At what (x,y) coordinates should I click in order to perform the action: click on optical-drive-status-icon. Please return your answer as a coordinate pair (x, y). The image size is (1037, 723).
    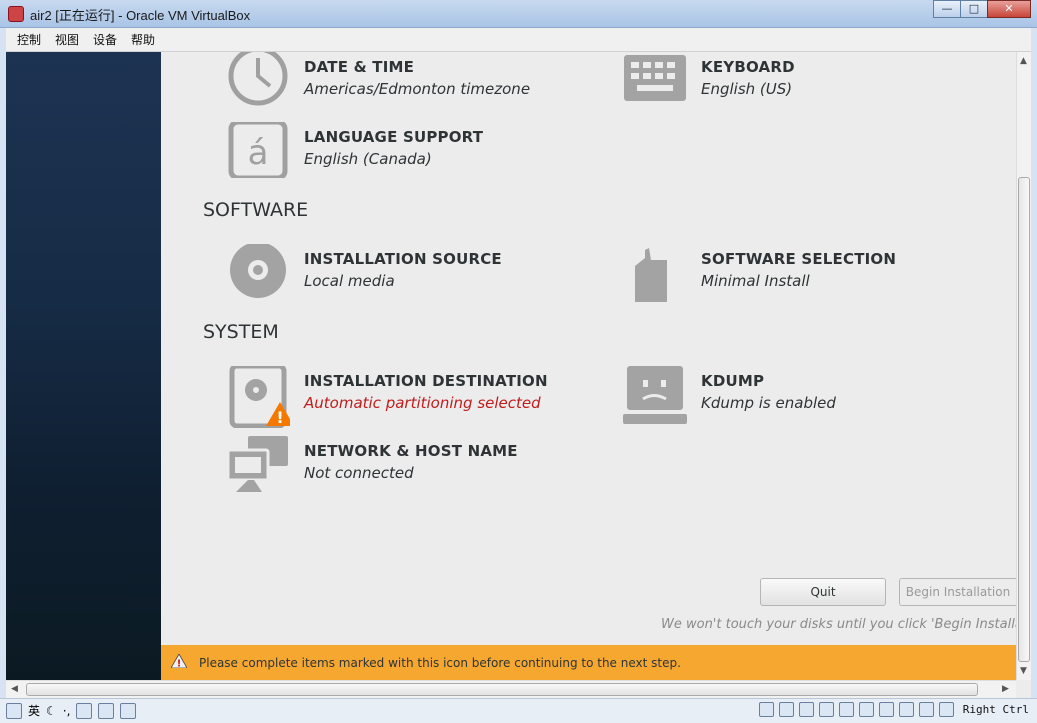
    Looking at the image, I should click on (786, 709).